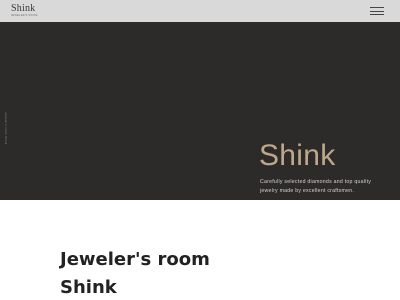 The height and width of the screenshot is (300, 400). I want to click on vertical-side-text: Jeweler's room Shink, so click(6, 128).